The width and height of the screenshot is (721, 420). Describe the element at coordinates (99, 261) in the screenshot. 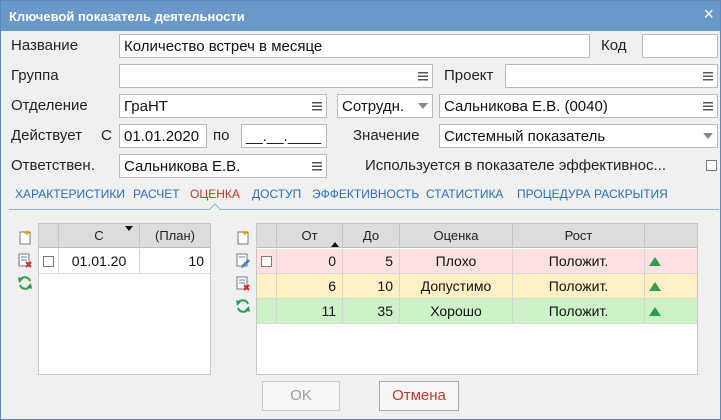

I see `cell-from: 01.01.20` at that location.